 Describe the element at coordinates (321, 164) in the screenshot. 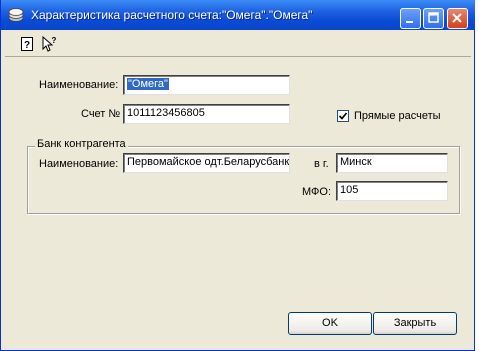

I see `city-label: в г.` at that location.